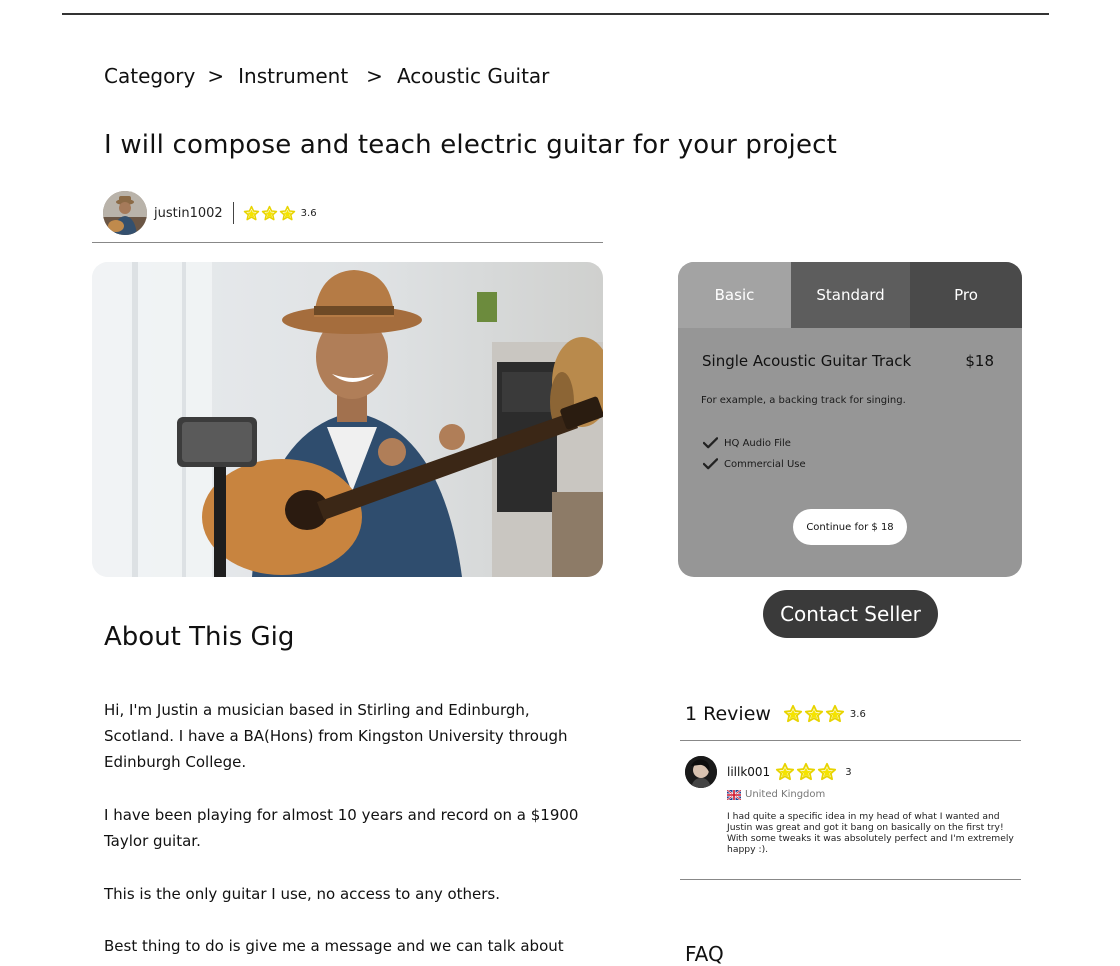 The height and width of the screenshot is (966, 1120). I want to click on package-feature: HQ Audio File, so click(747, 443).